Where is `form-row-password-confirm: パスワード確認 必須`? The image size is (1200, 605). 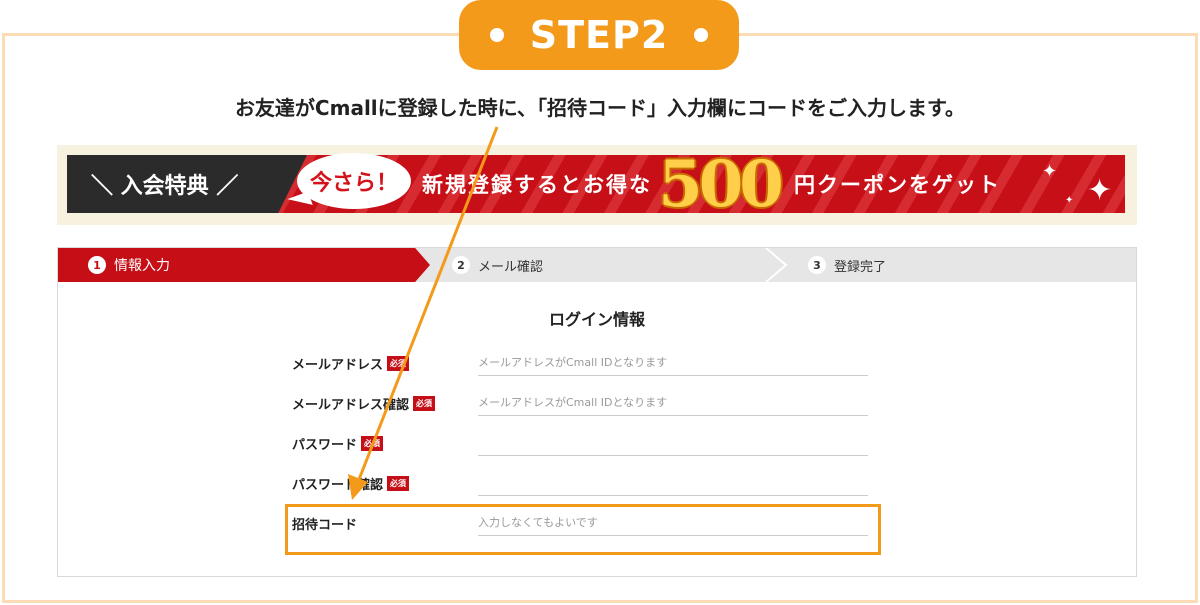
form-row-password-confirm: パスワード確認 必須 is located at coordinates (597, 484).